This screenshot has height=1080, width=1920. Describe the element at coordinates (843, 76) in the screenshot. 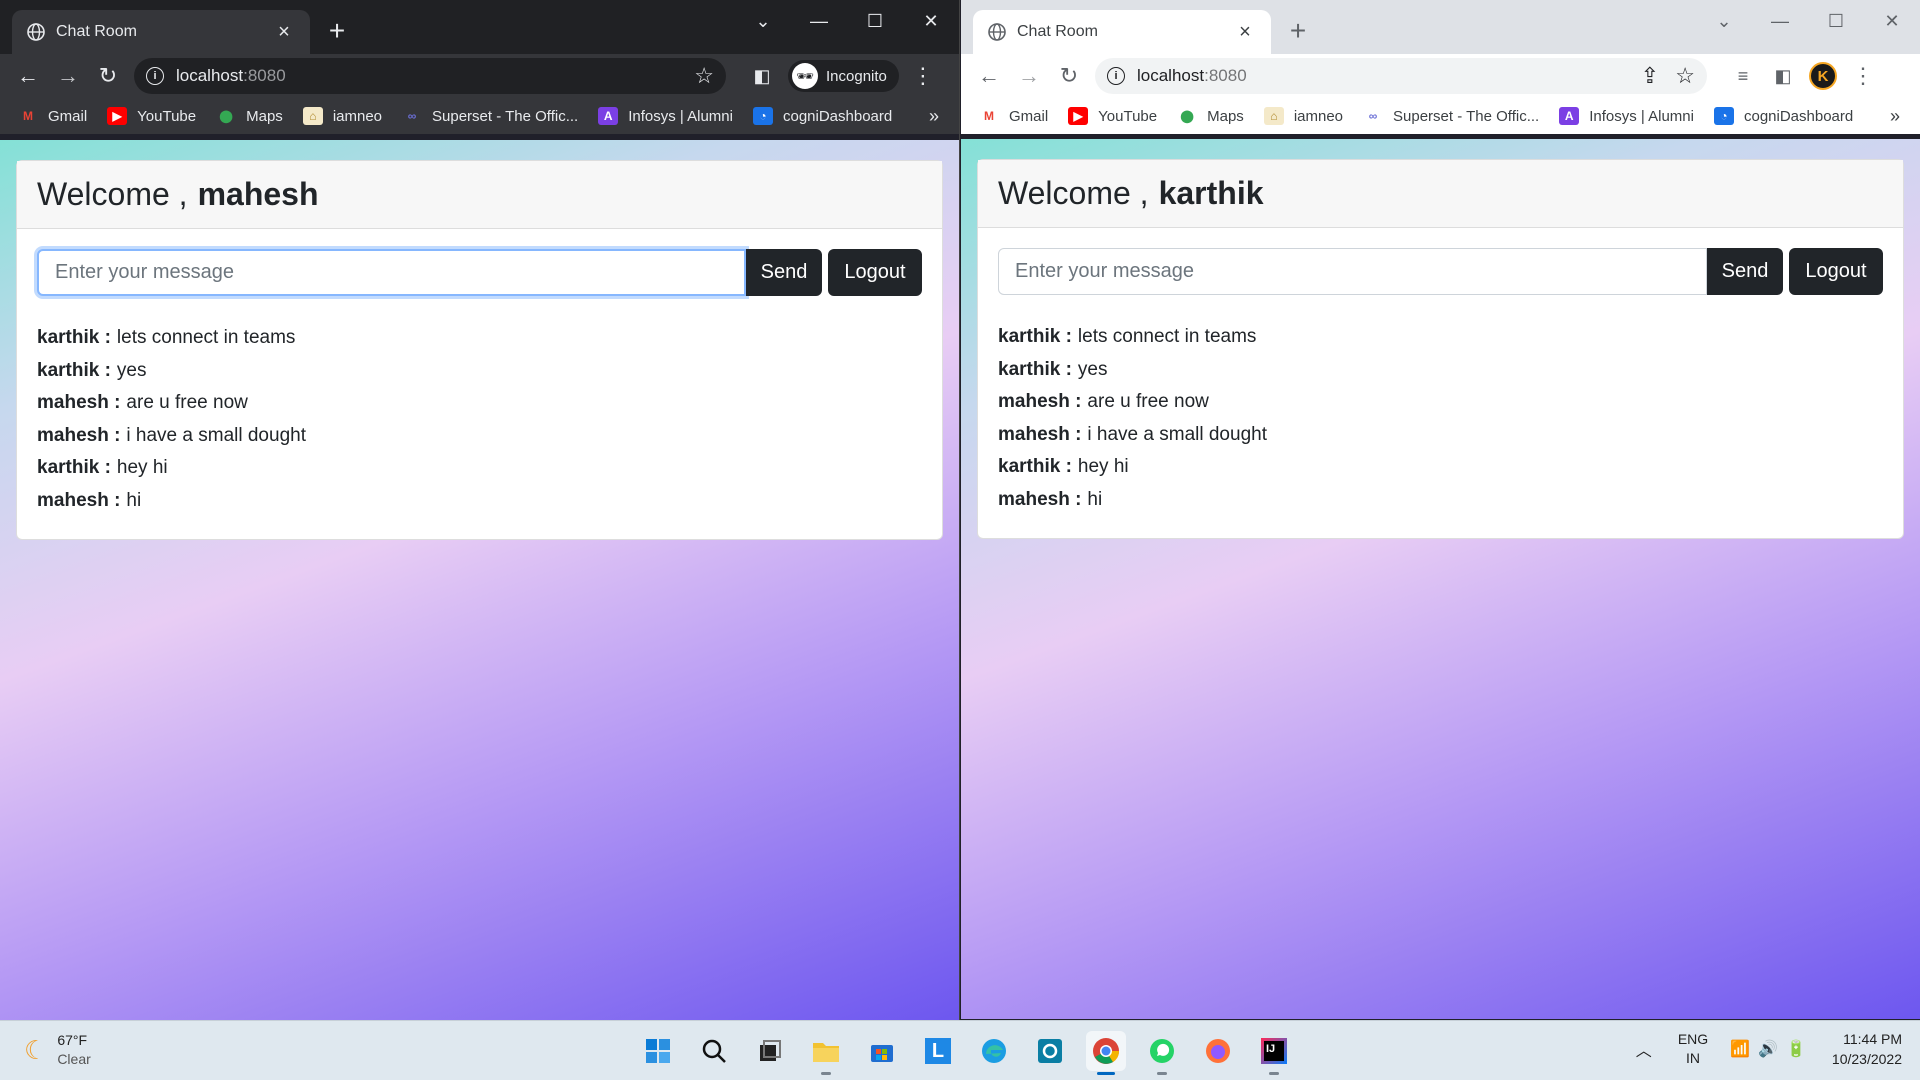

I see `incognito-badge: 🕶 Incognito` at that location.